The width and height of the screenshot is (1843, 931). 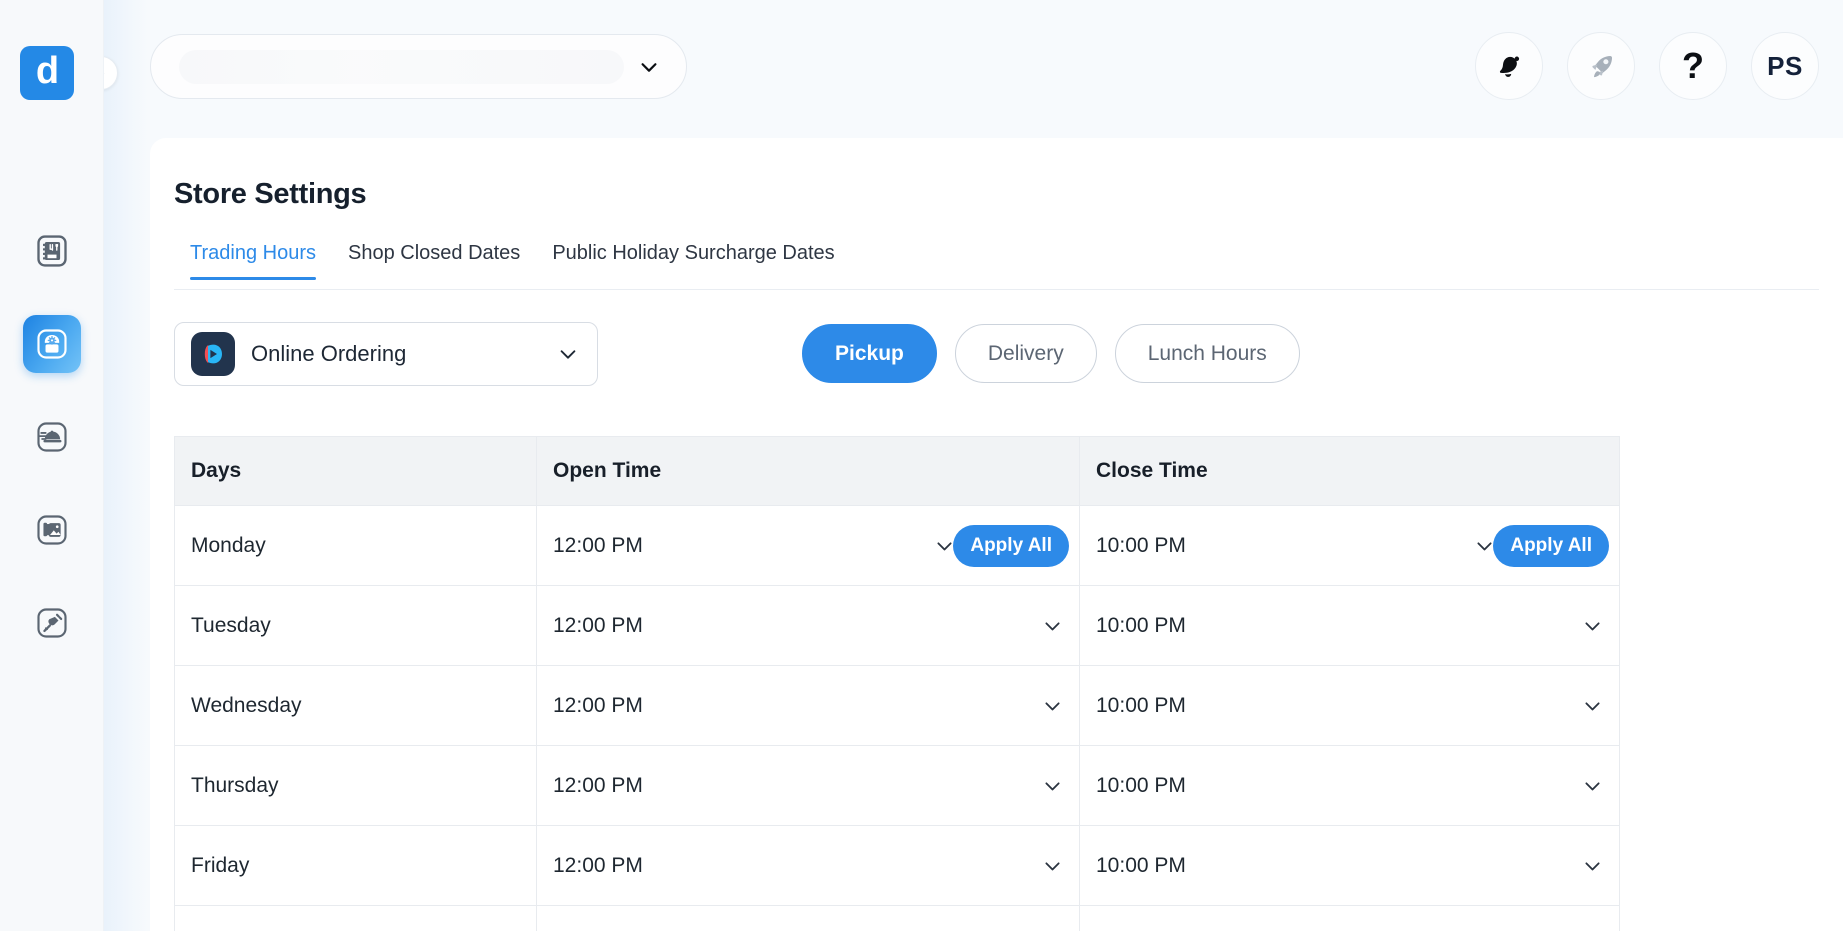 I want to click on segment-pickup: Pickup, so click(x=869, y=353).